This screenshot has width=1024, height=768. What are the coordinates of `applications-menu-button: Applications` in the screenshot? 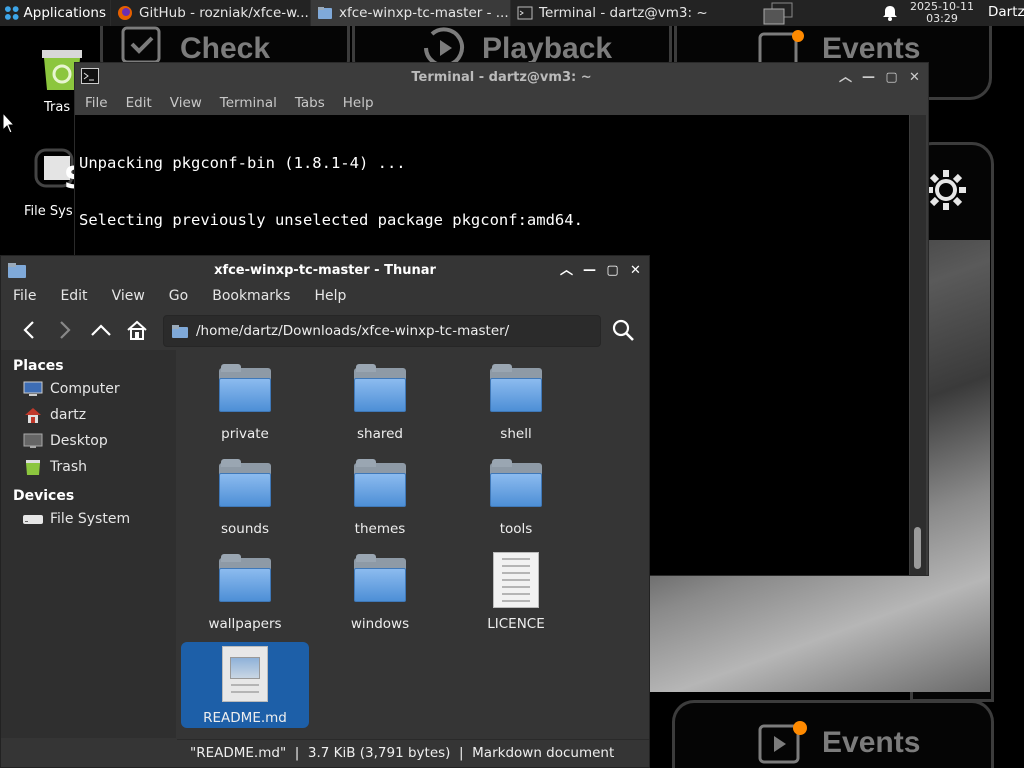 It's located at (55, 13).